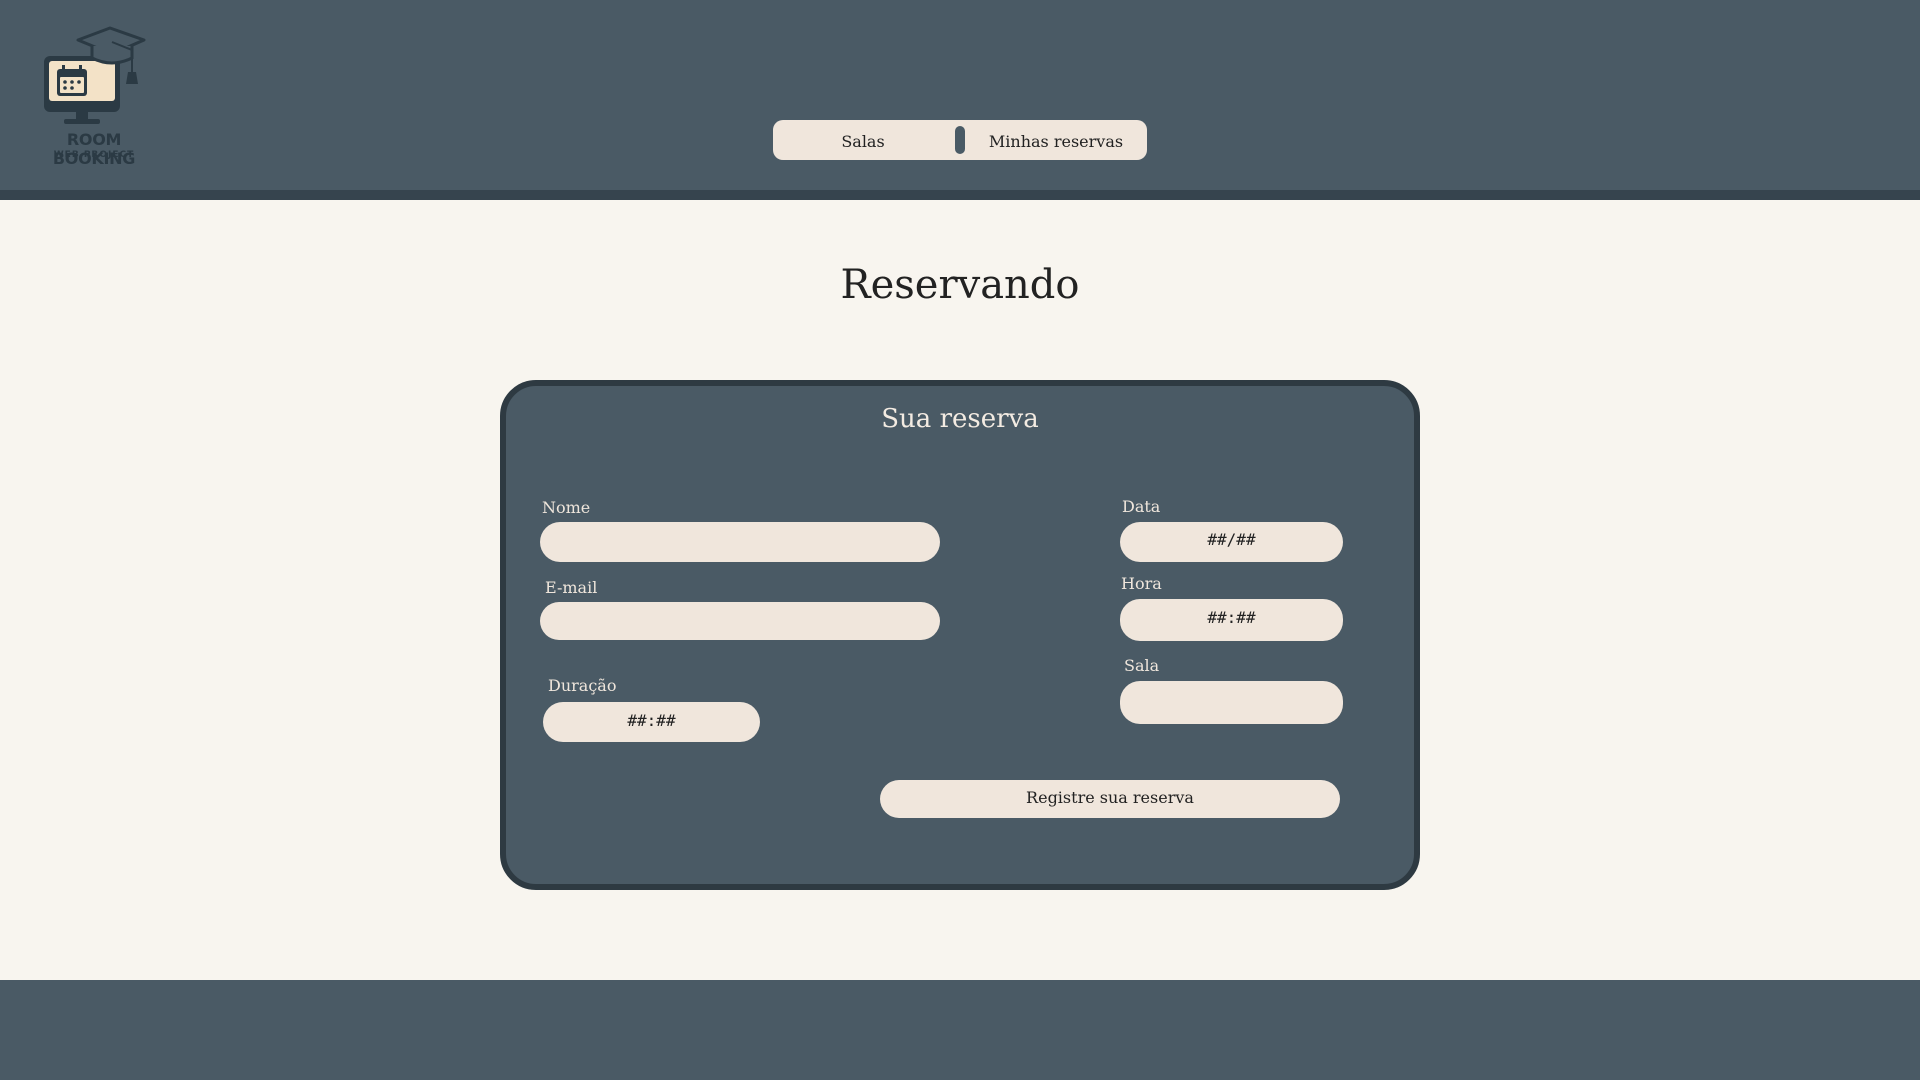  What do you see at coordinates (95, 75) in the screenshot?
I see `monitor-calendar-graduation-icon` at bounding box center [95, 75].